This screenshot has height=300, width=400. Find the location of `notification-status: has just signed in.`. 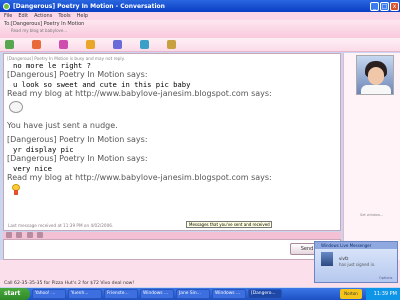

notification-status: has just signed in. is located at coordinates (357, 264).